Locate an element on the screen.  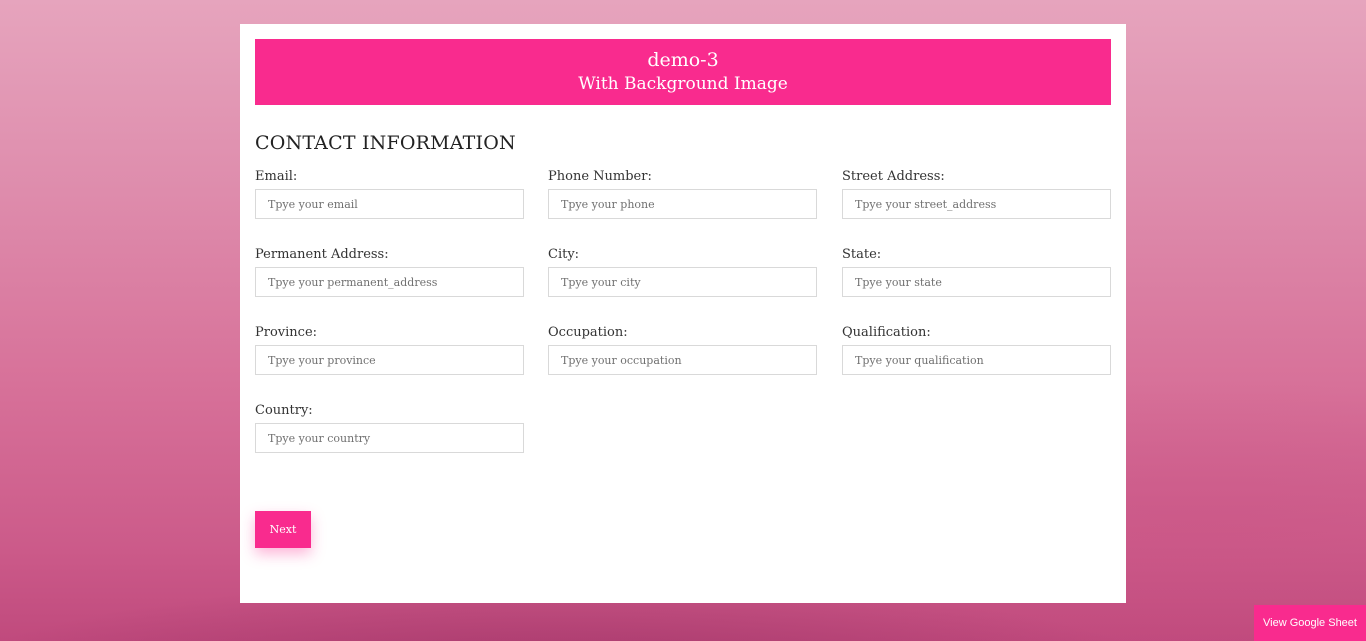
form-title: demo-3 is located at coordinates (683, 60).